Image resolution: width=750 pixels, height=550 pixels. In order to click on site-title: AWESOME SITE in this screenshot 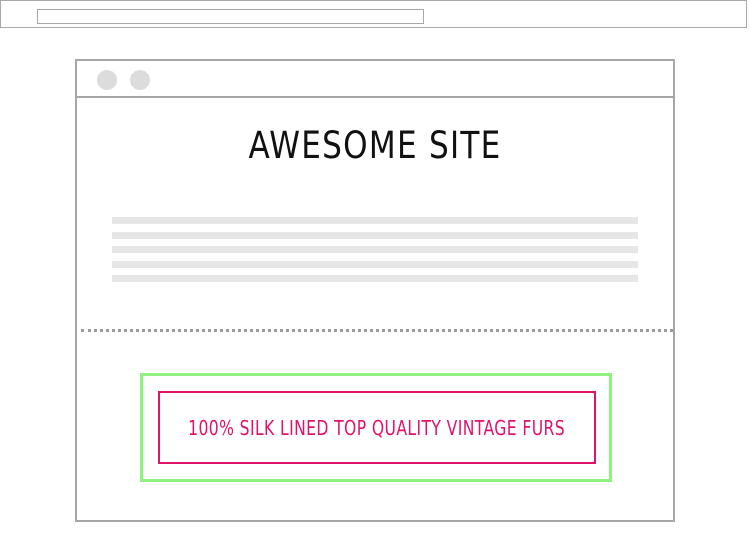, I will do `click(375, 145)`.